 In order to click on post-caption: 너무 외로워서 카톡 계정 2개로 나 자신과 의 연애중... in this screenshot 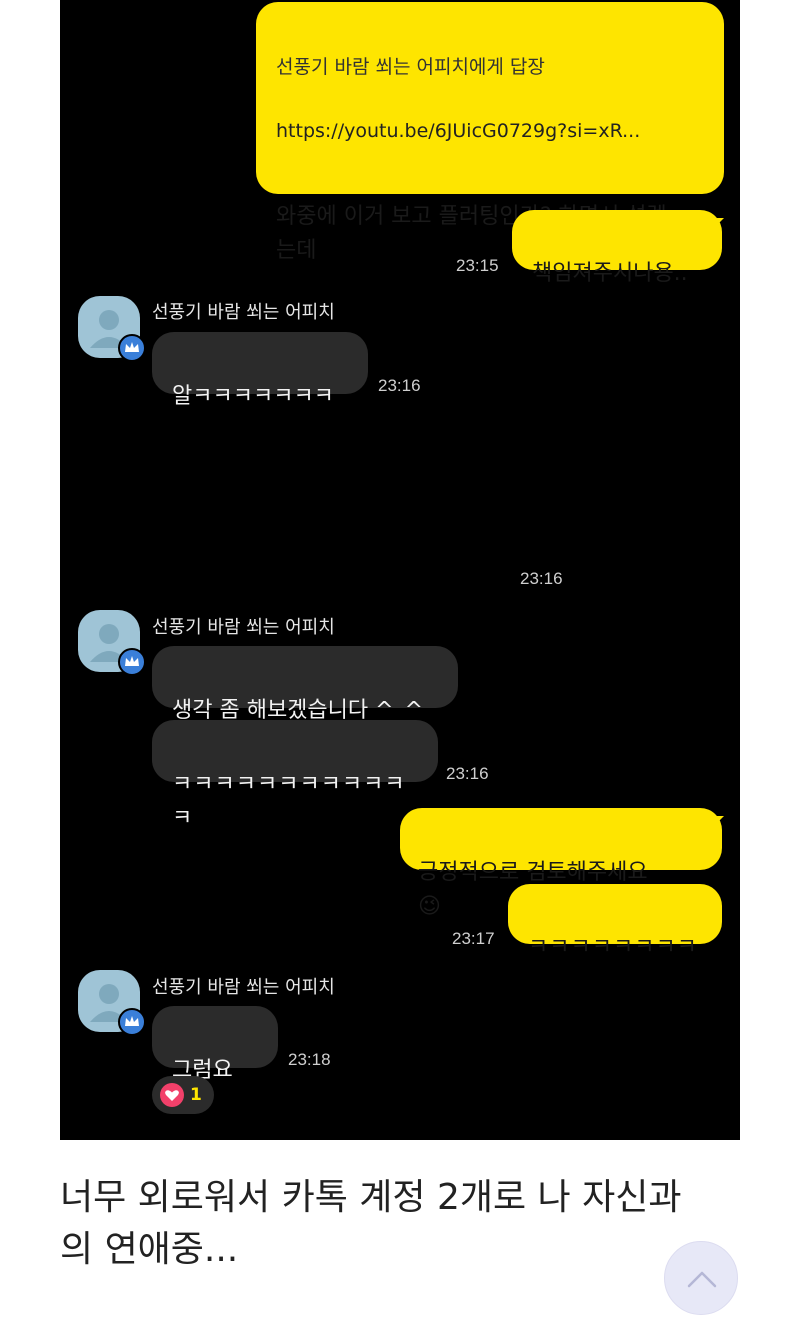, I will do `click(371, 1223)`.